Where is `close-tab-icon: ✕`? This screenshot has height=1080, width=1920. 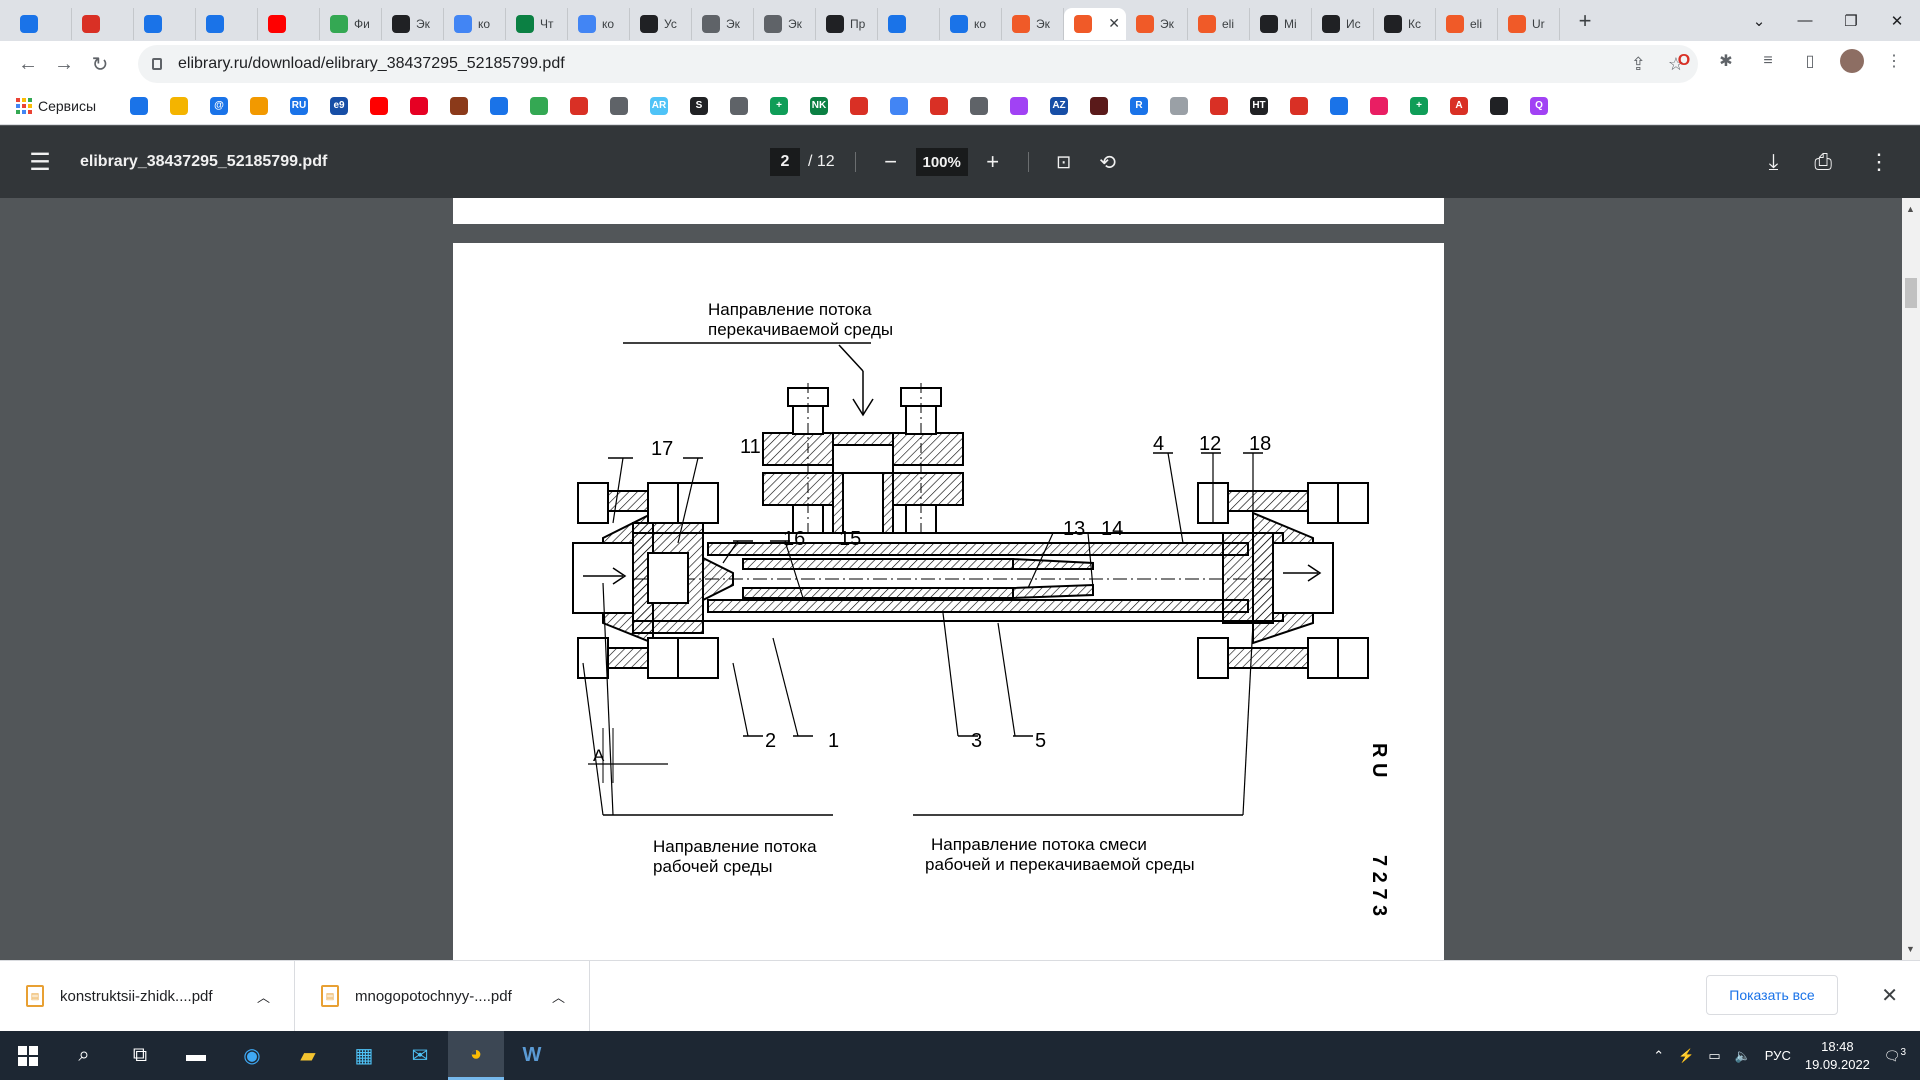
close-tab-icon: ✕ is located at coordinates (1114, 23).